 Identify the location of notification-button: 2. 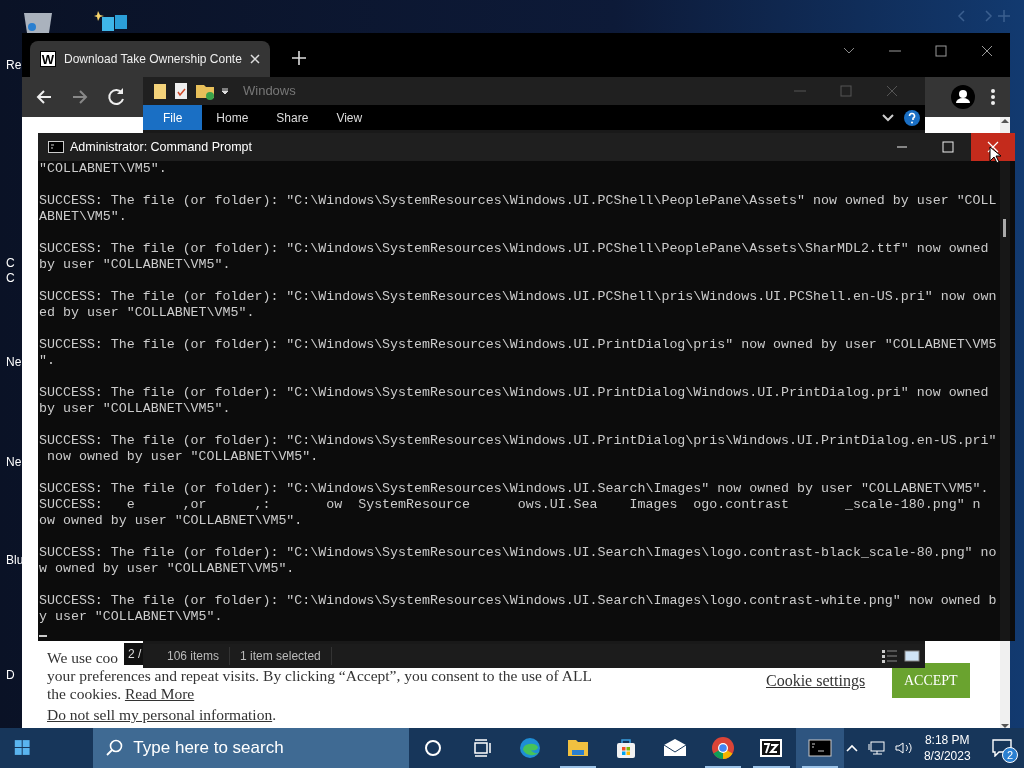
(1002, 748).